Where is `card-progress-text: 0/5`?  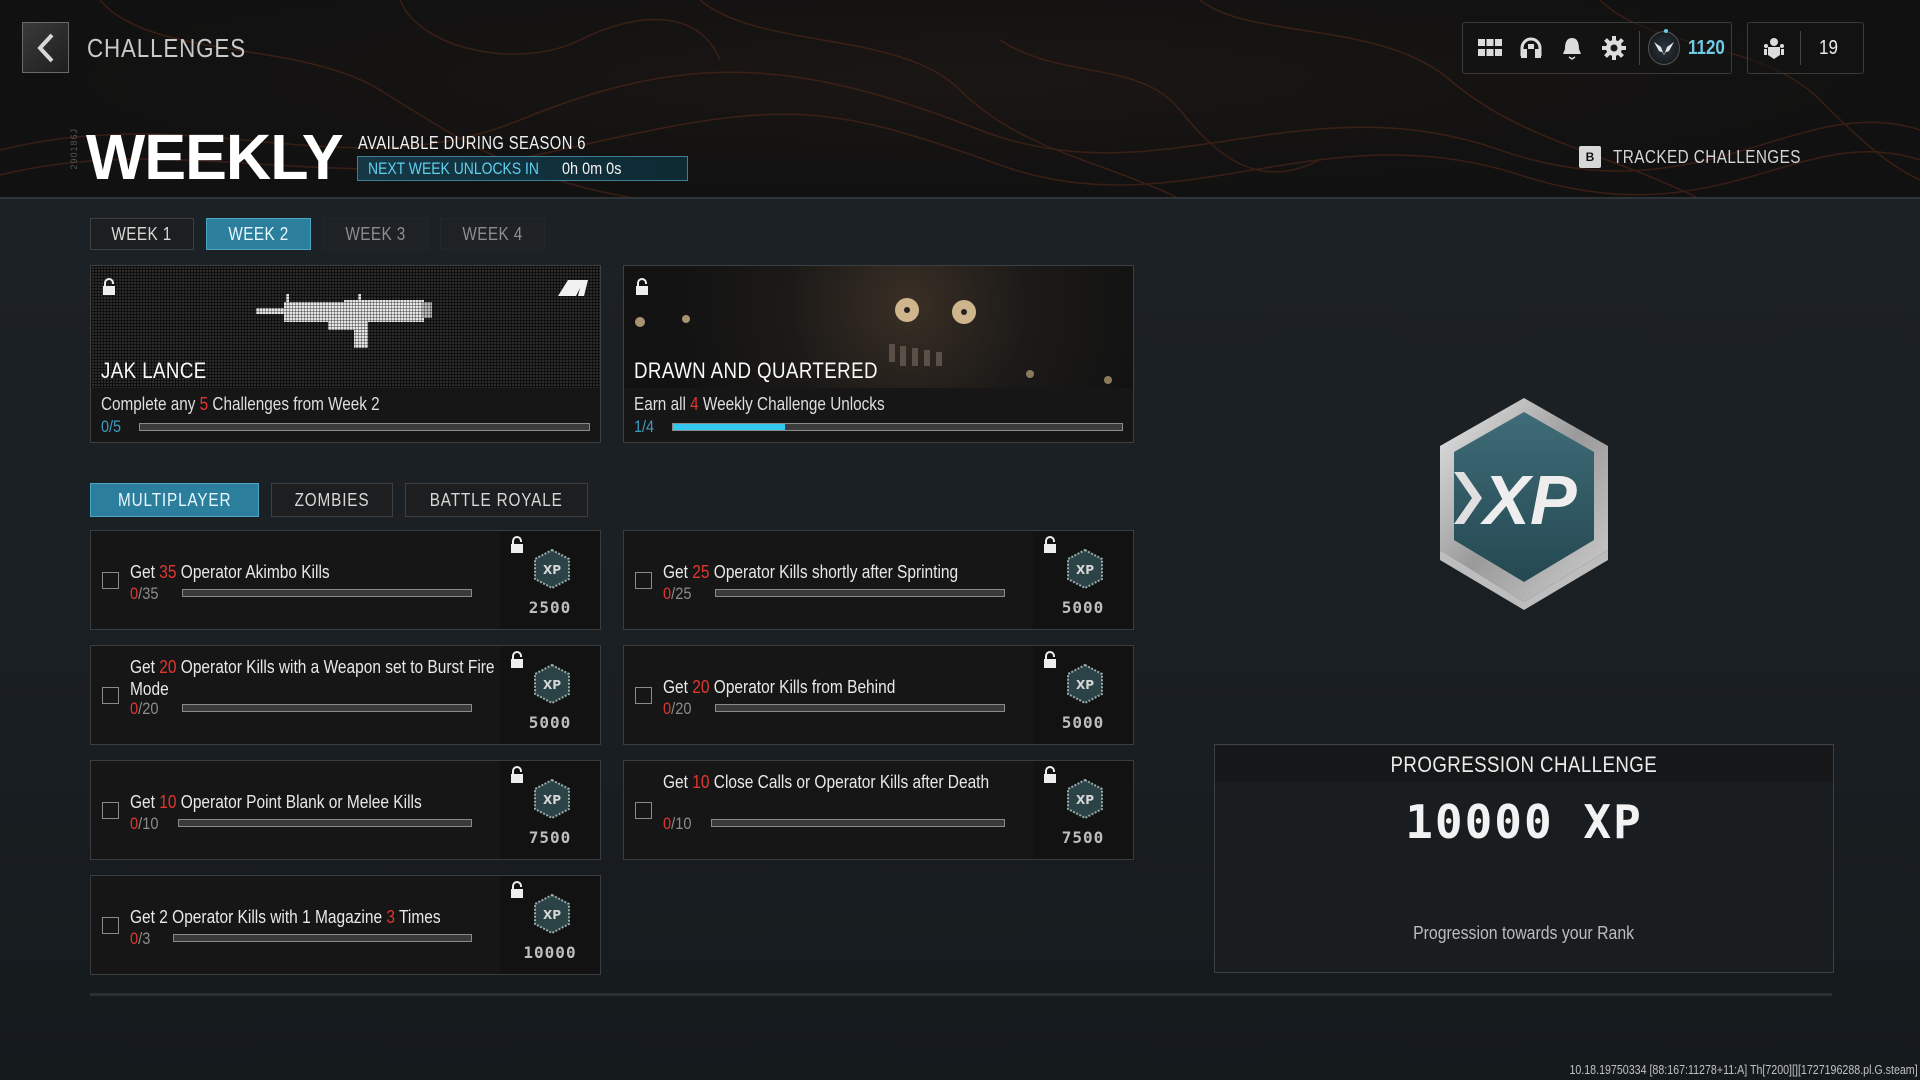 card-progress-text: 0/5 is located at coordinates (111, 426).